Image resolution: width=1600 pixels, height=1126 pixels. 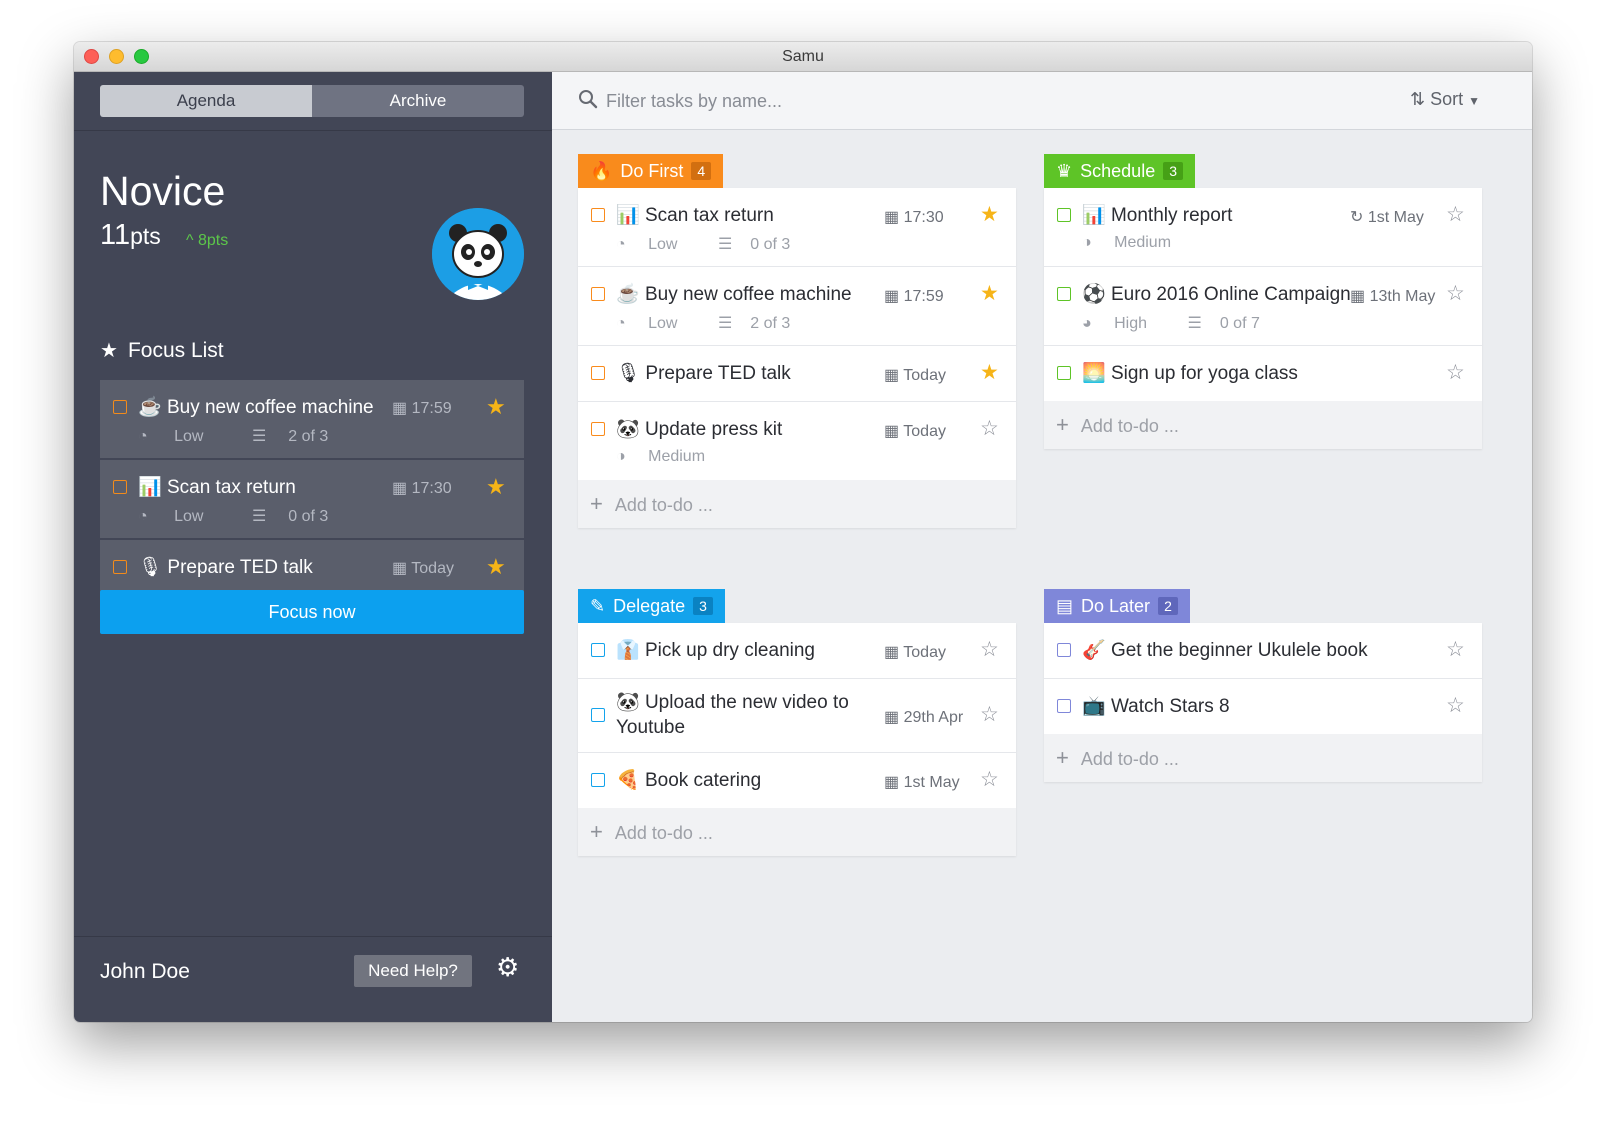 I want to click on task-row: 🌅 Sign up for yoga class ☆, so click(x=1263, y=373).